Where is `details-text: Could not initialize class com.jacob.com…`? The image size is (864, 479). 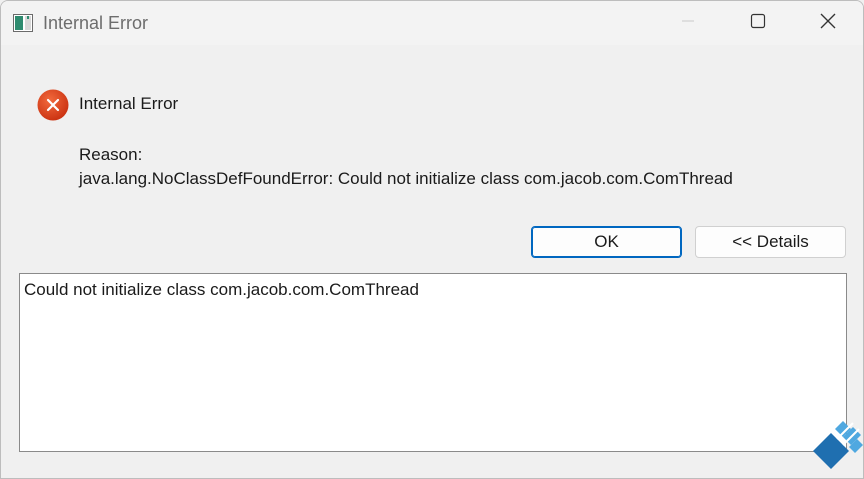 details-text: Could not initialize class com.jacob.com… is located at coordinates (221, 289).